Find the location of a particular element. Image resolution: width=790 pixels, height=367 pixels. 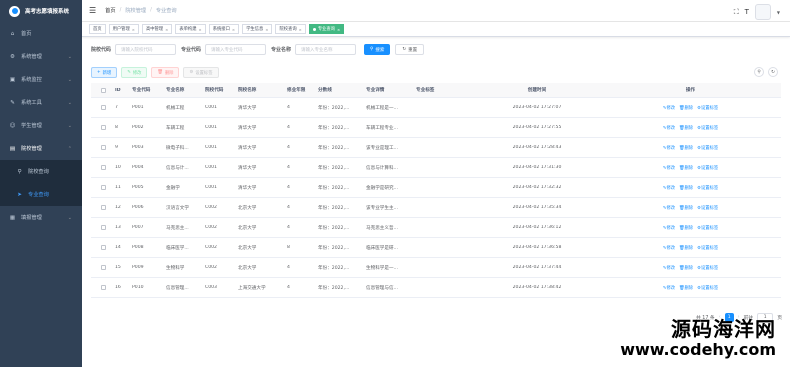

breadcrumb-item-home: 首页 is located at coordinates (110, 10).